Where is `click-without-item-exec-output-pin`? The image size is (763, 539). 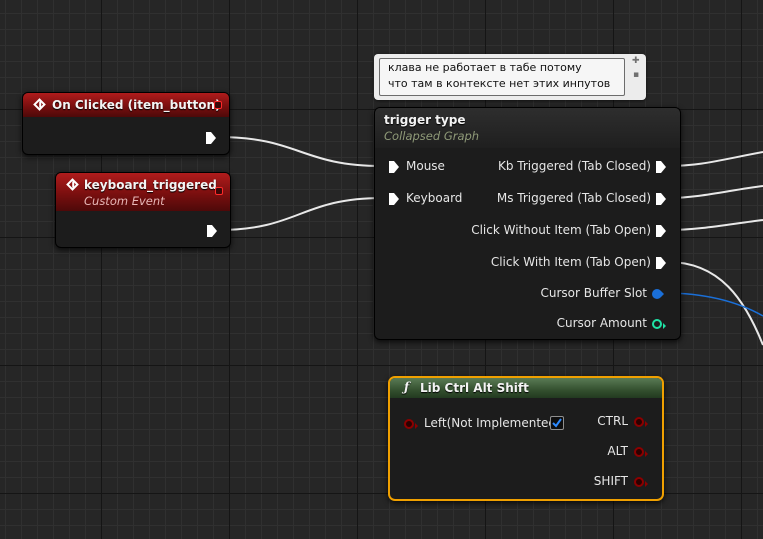
click-without-item-exec-output-pin is located at coordinates (661, 231).